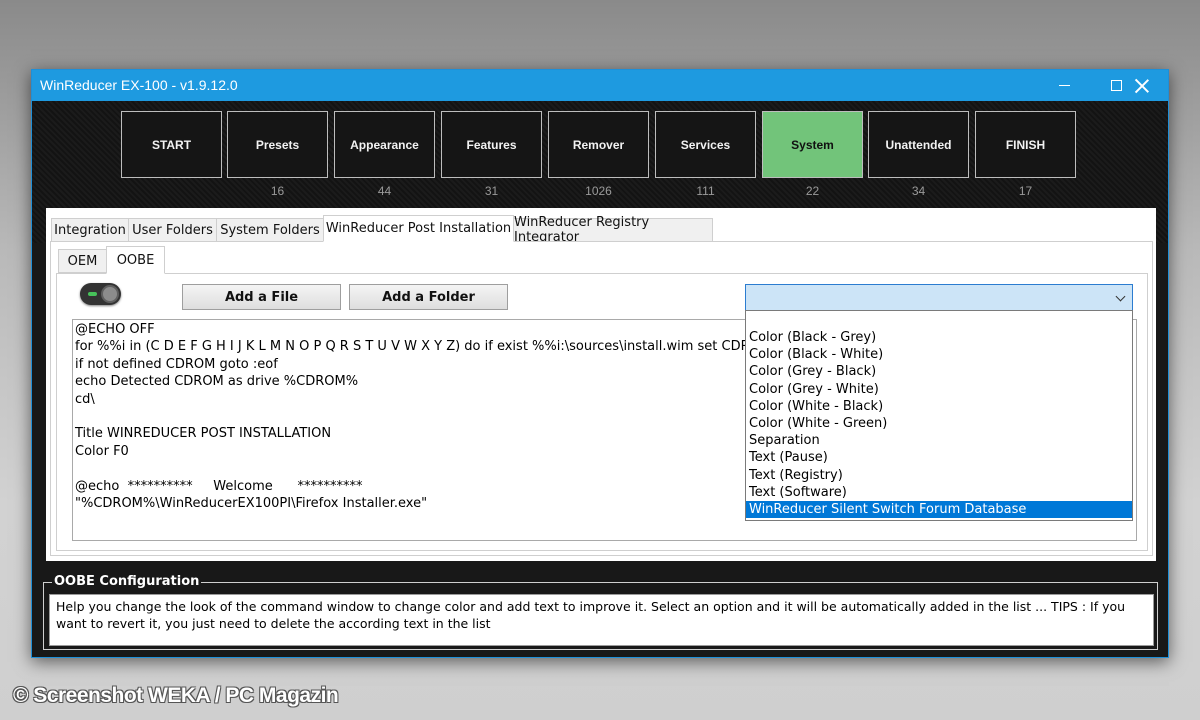 The image size is (1200, 720). Describe the element at coordinates (92, 294) in the screenshot. I see `toggle-led-icon` at that location.